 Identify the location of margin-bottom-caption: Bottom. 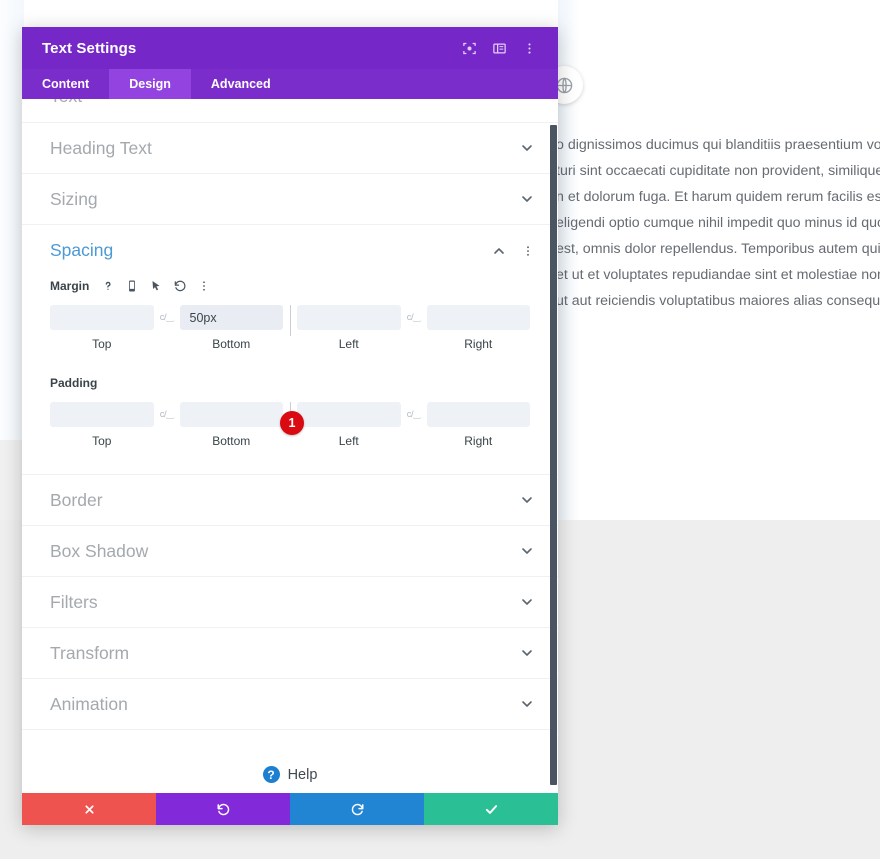
(231, 344).